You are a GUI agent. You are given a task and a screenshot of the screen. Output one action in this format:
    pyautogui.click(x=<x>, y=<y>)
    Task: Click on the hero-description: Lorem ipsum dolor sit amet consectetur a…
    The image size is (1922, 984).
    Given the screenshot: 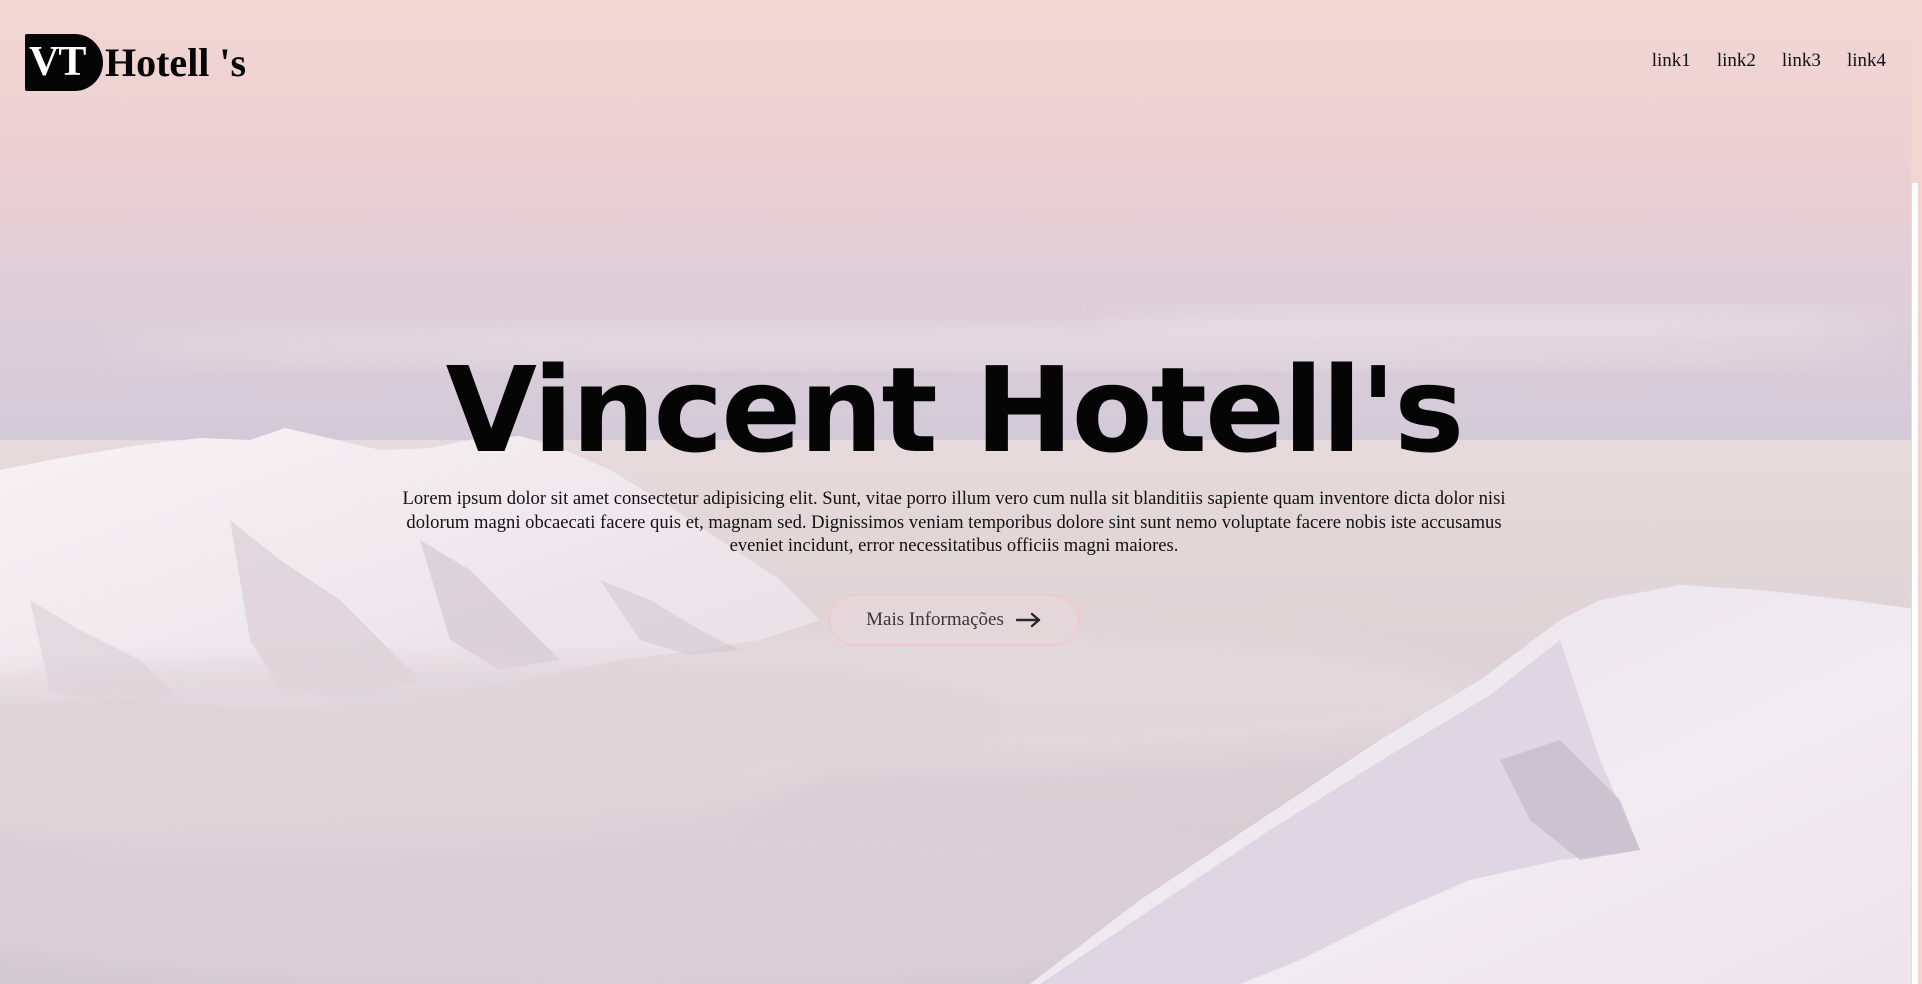 What is the action you would take?
    pyautogui.click(x=954, y=522)
    